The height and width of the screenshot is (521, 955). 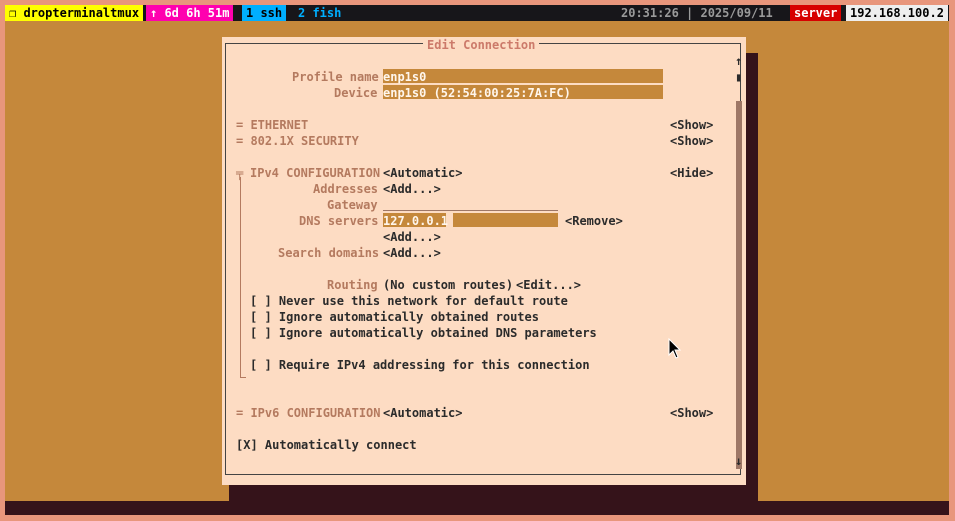 I want to click on routing-edit-button: <Edit...>, so click(x=548, y=285).